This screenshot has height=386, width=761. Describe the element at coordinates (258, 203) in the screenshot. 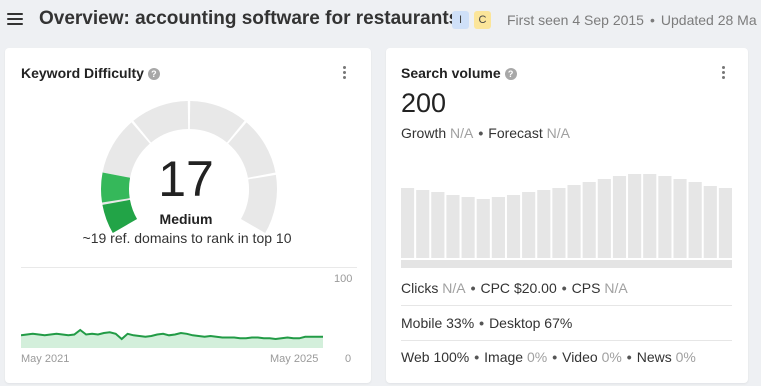

I see `gauge-segment` at that location.